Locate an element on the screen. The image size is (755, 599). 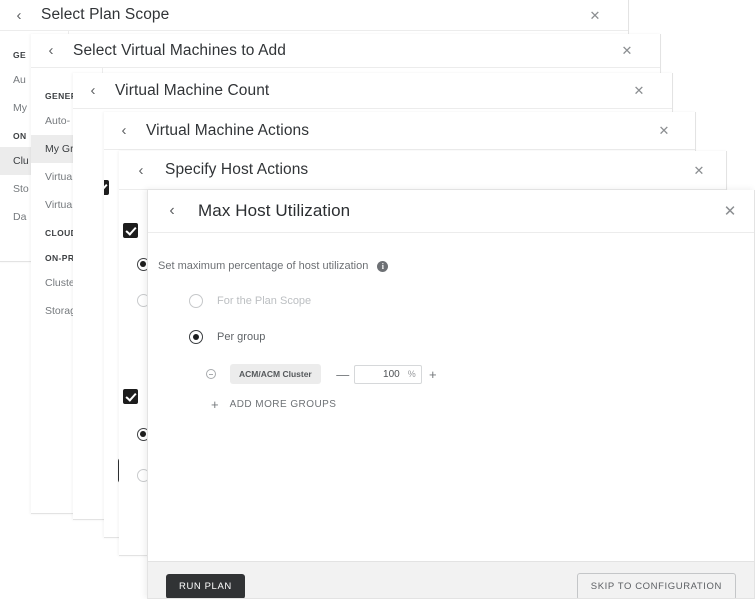
panel-header: ‹ Select Plan Scope ✕ is located at coordinates (314, 15).